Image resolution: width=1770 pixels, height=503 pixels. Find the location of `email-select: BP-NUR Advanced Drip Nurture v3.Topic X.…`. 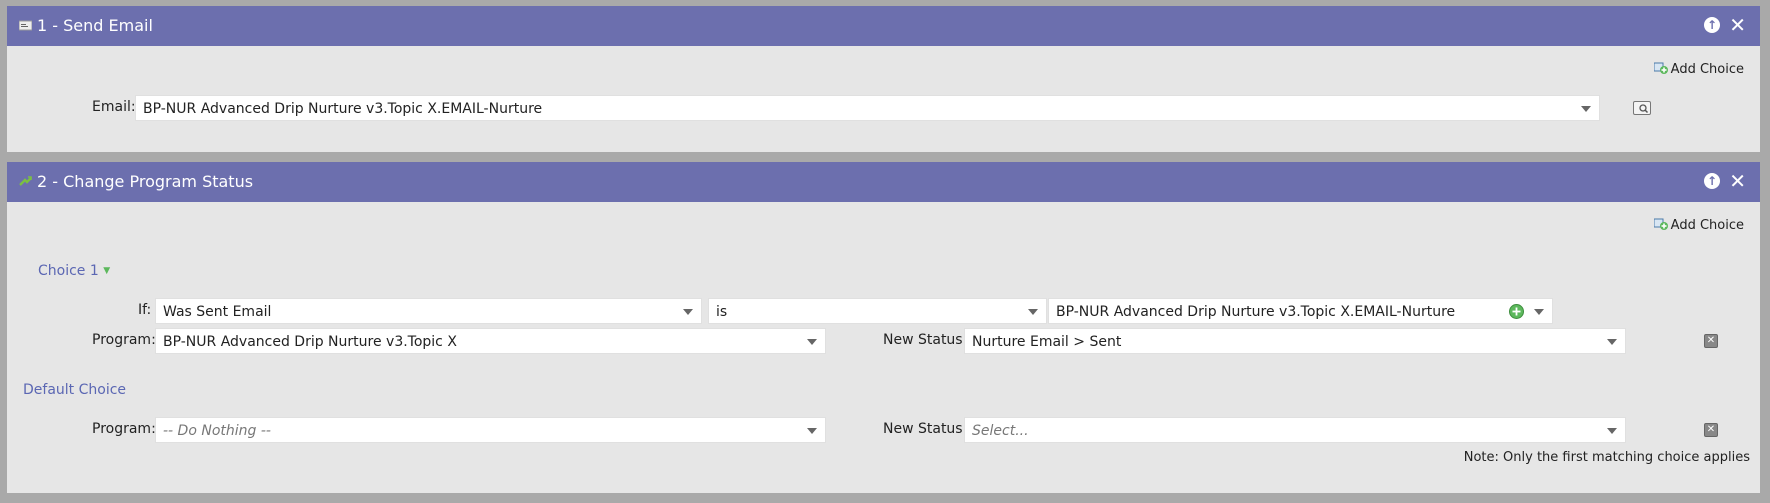

email-select: BP-NUR Advanced Drip Nurture v3.Topic X.… is located at coordinates (867, 108).